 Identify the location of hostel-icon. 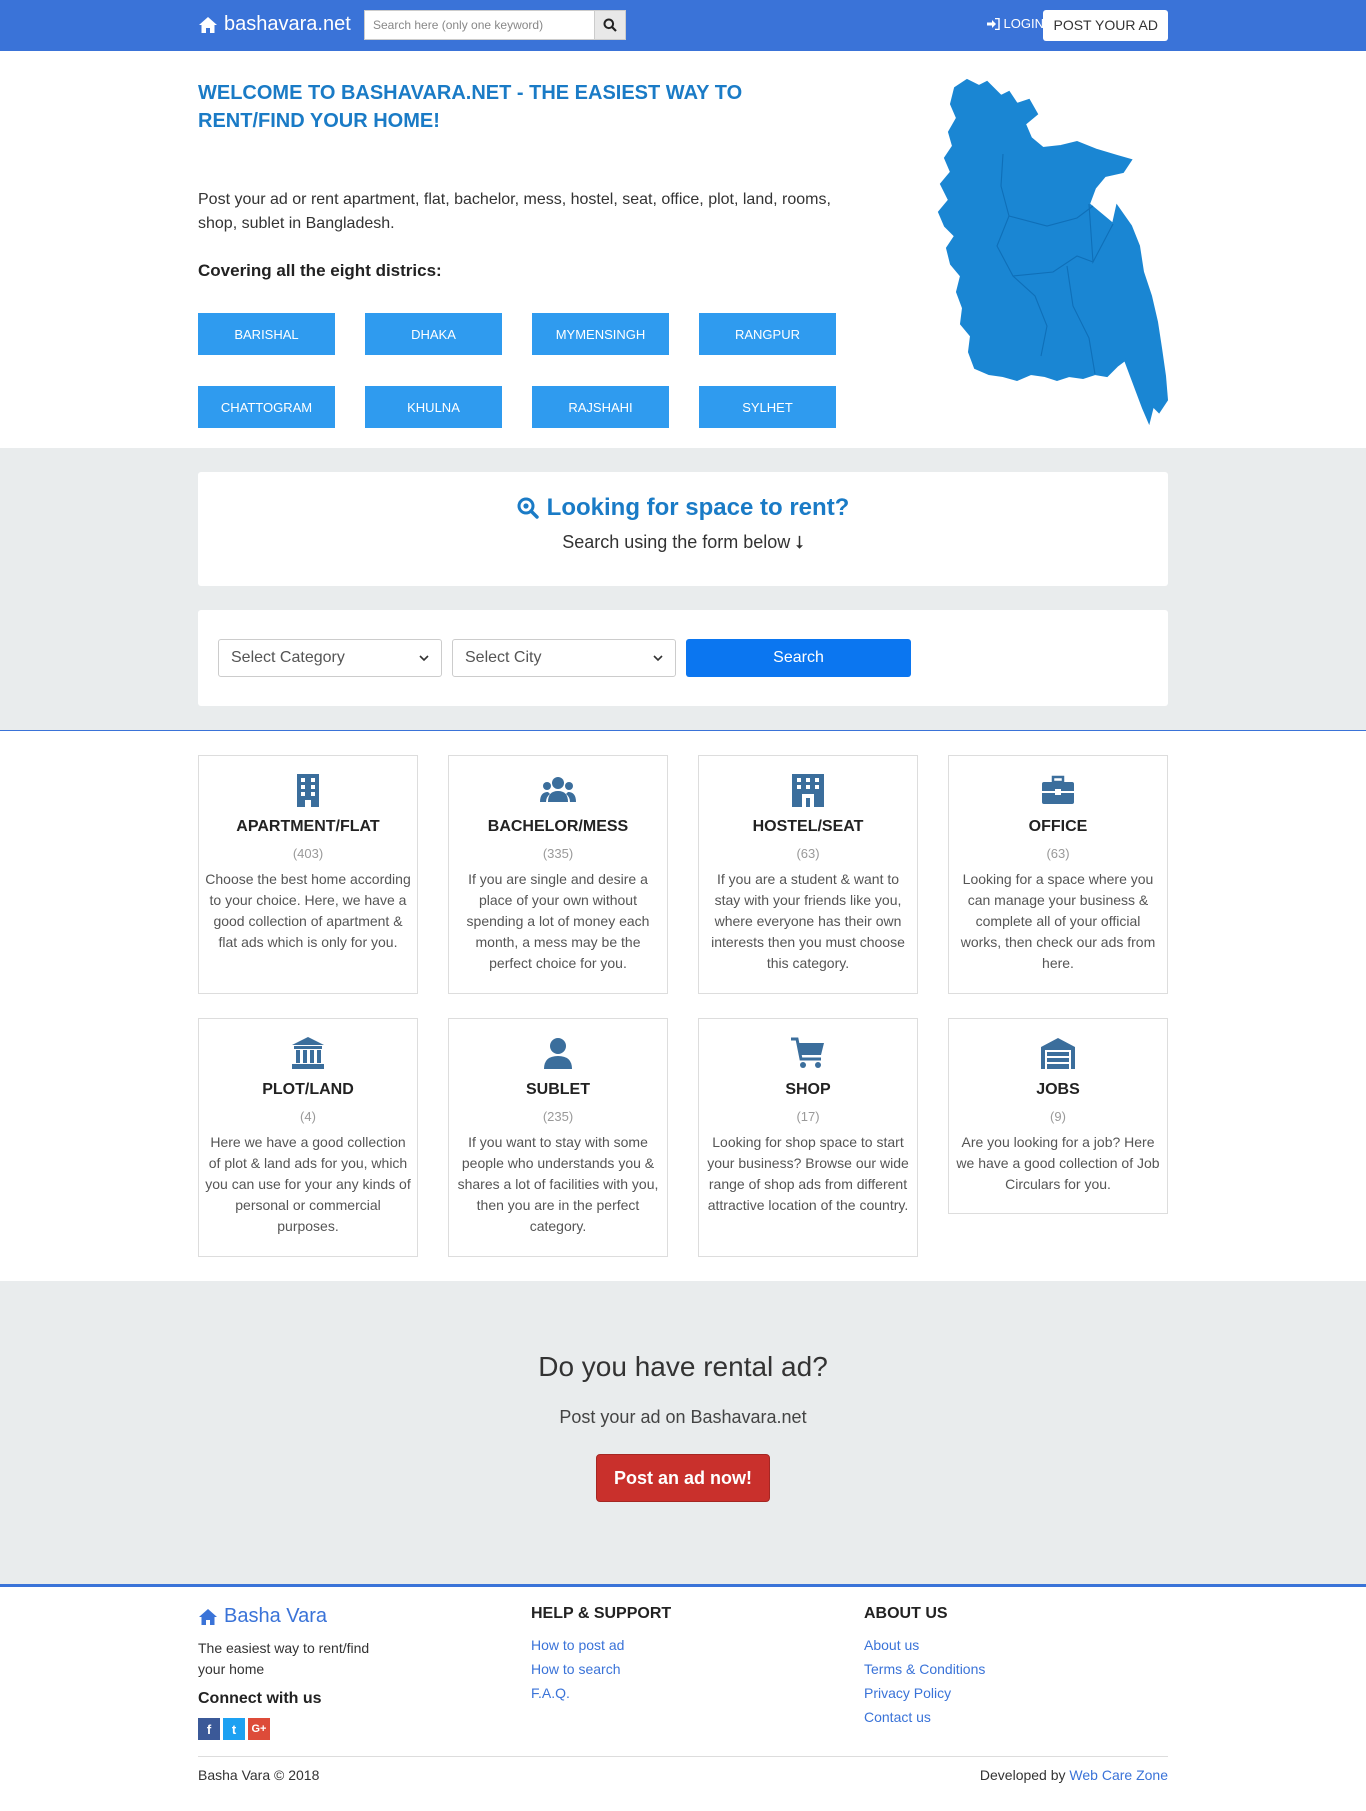
(808, 790).